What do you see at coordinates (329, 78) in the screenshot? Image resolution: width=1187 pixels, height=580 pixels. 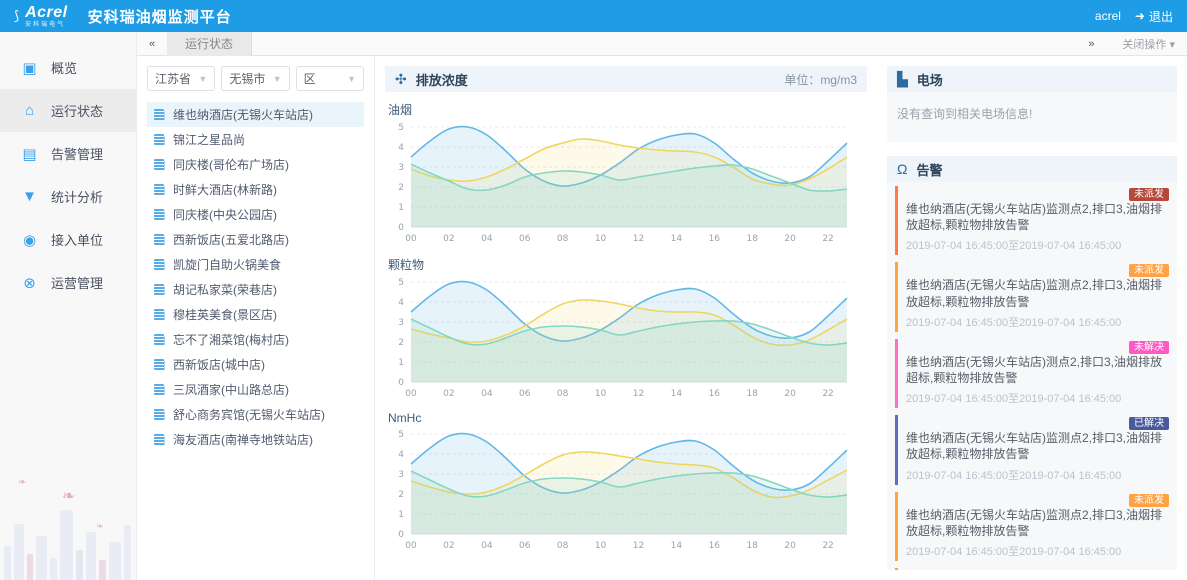 I see `district-select: 区 ▼` at bounding box center [329, 78].